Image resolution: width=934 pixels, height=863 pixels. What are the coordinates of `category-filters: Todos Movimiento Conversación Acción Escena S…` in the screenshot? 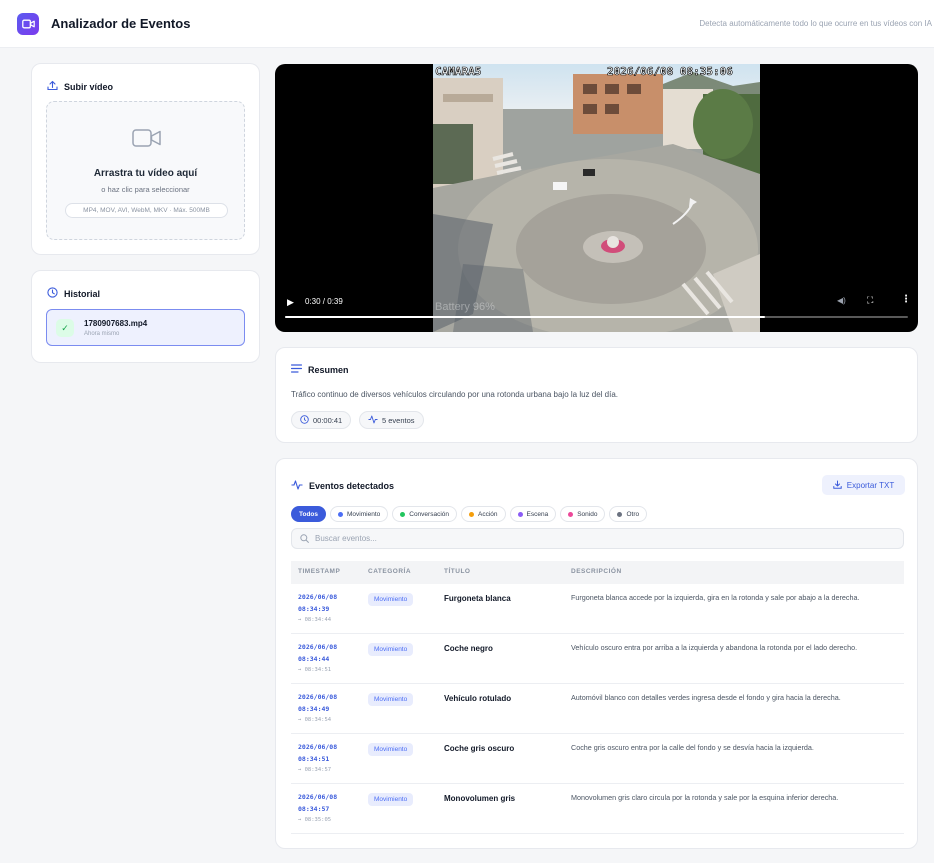 It's located at (469, 514).